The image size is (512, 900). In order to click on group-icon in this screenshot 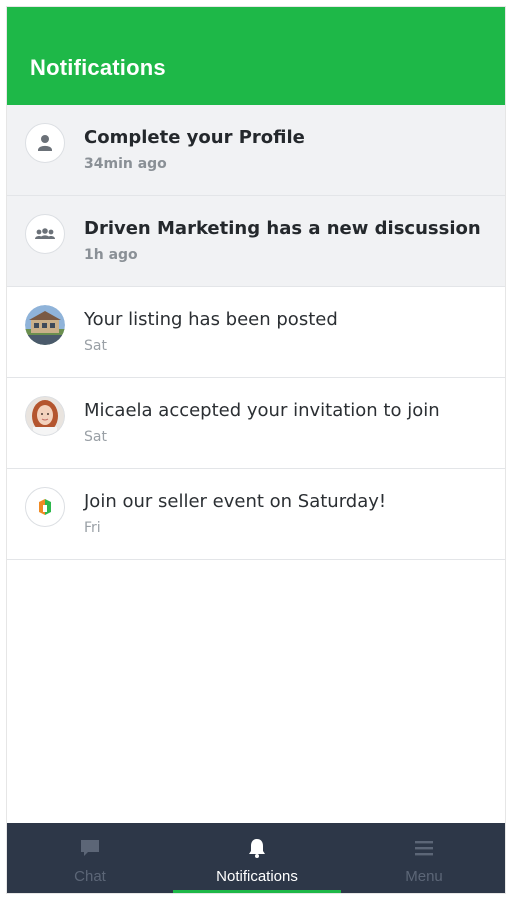, I will do `click(45, 234)`.